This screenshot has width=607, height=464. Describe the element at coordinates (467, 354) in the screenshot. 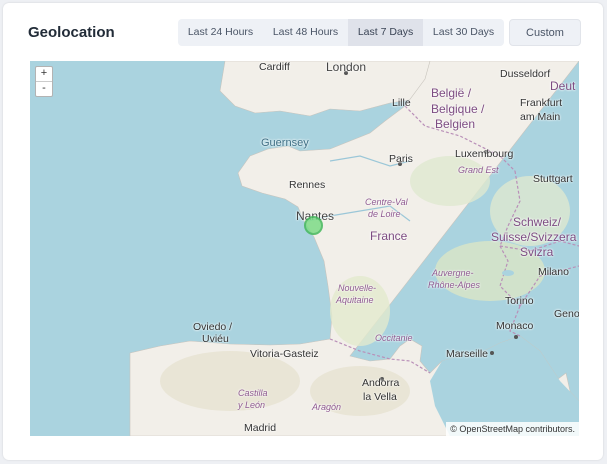

I see `map-label-marseille: Marseille` at that location.